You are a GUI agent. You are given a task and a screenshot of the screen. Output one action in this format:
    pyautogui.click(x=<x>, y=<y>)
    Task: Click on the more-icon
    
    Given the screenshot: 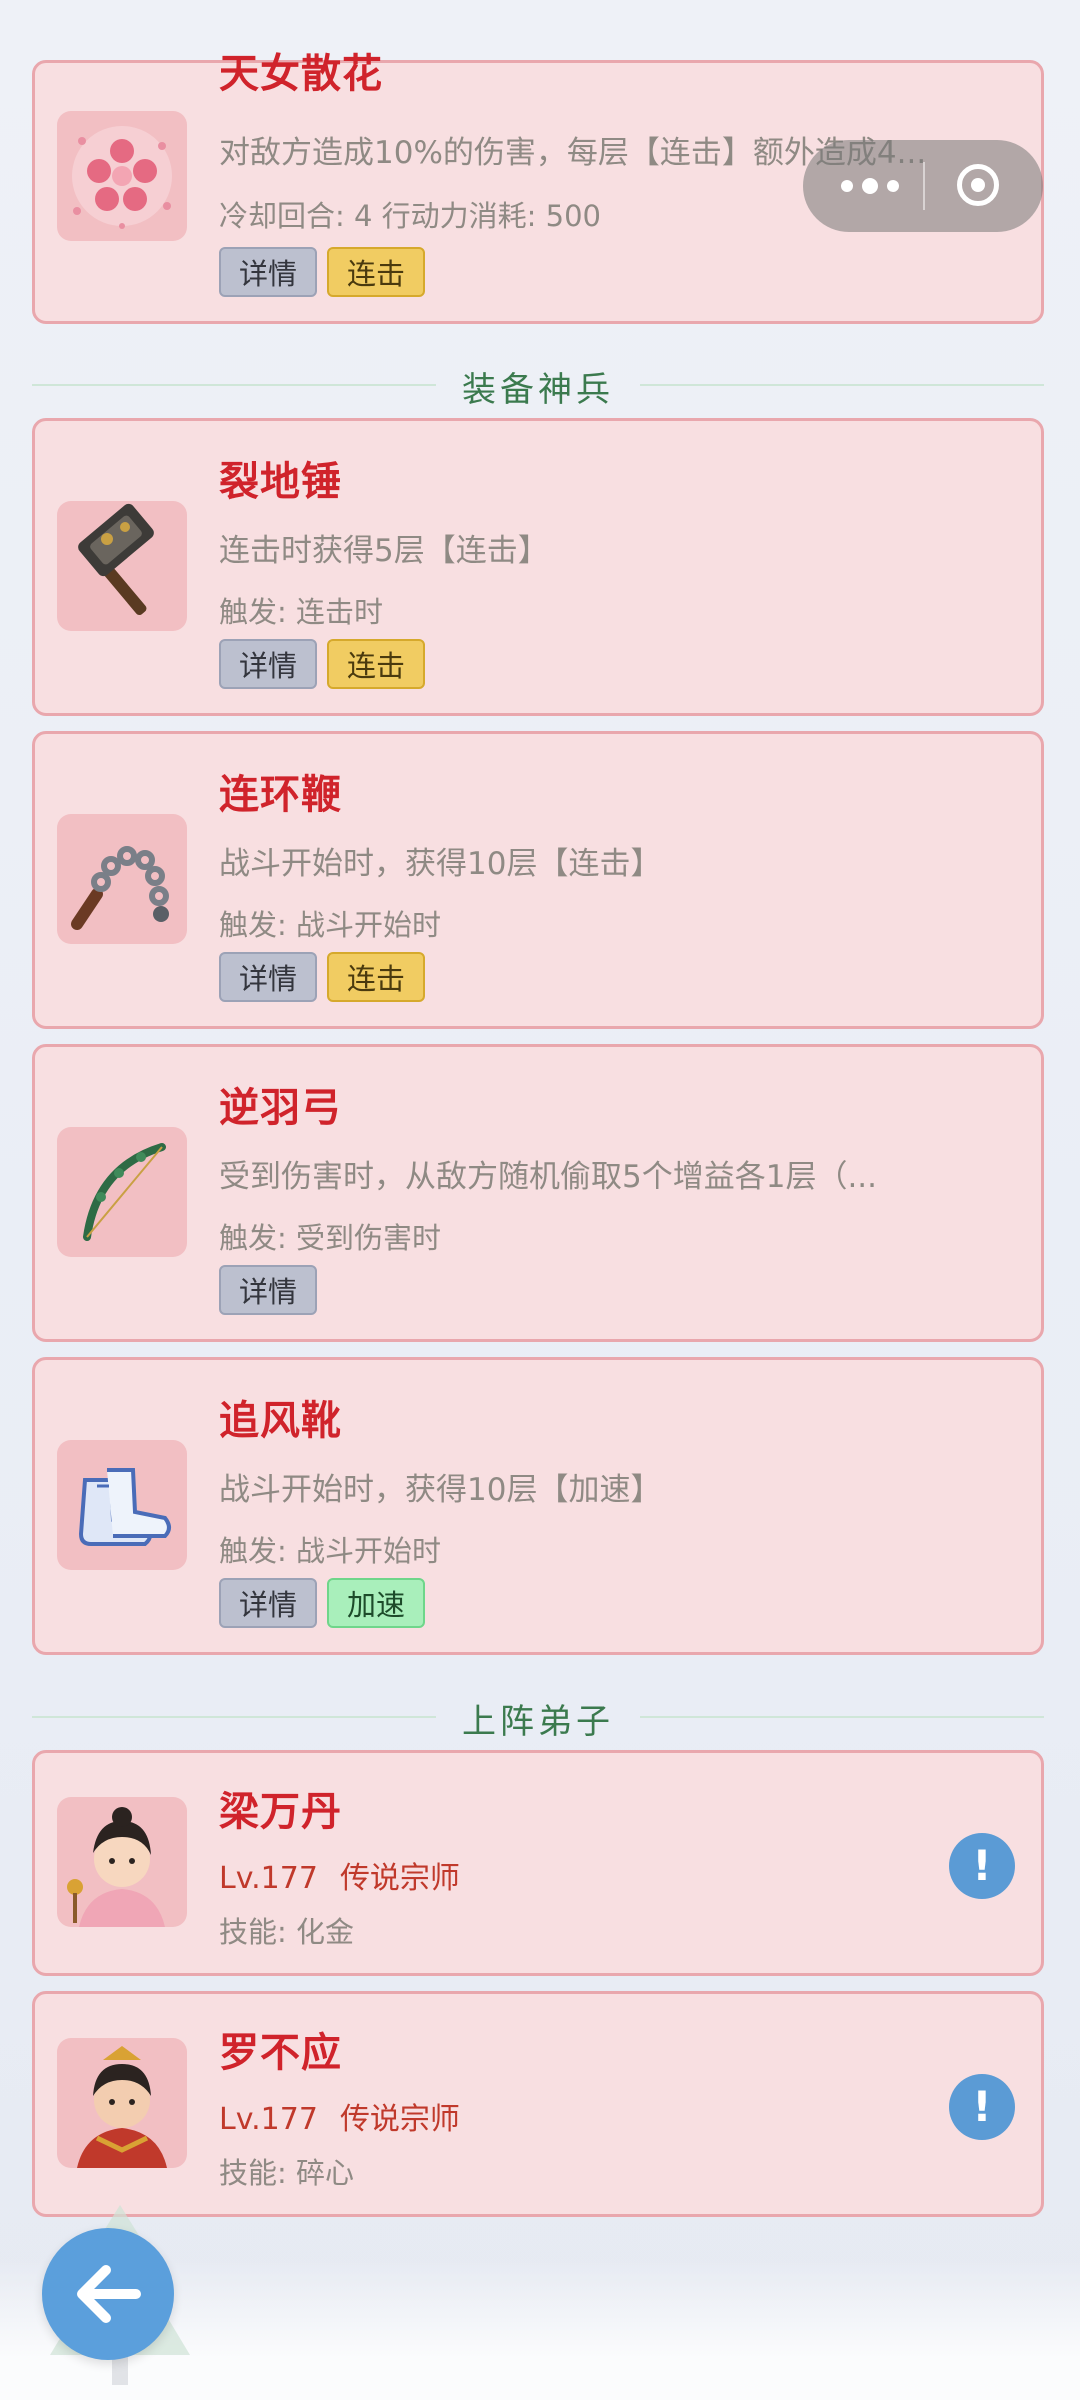 What is the action you would take?
    pyautogui.click(x=870, y=186)
    